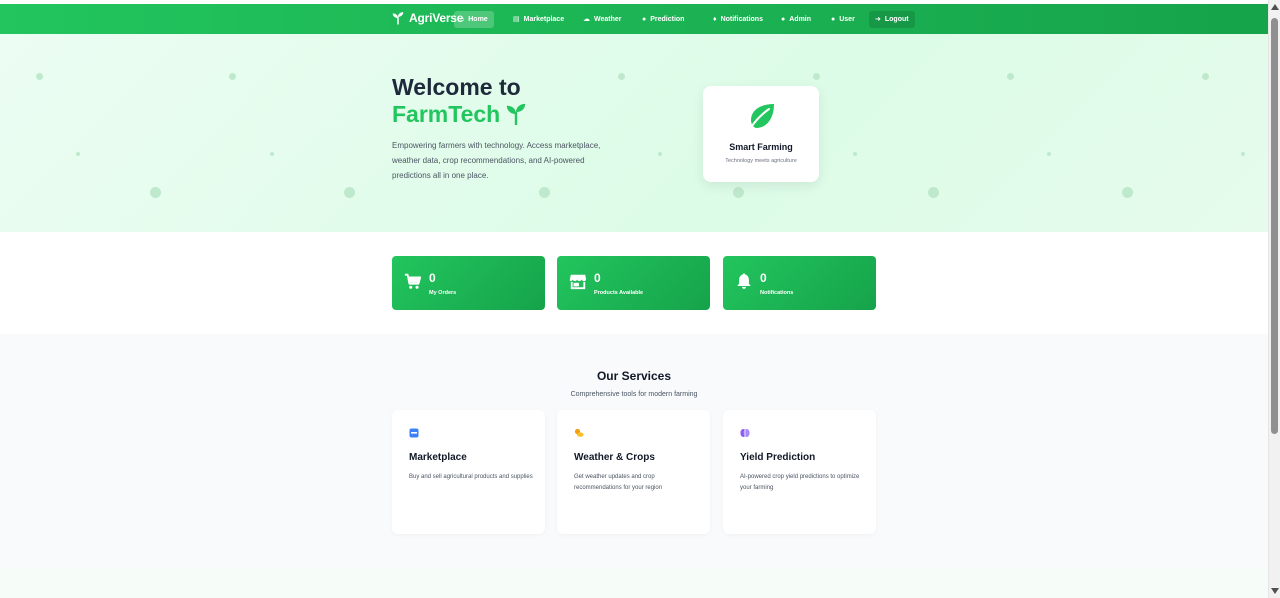  I want to click on nav-notifications: ♦ Notifications, so click(738, 19).